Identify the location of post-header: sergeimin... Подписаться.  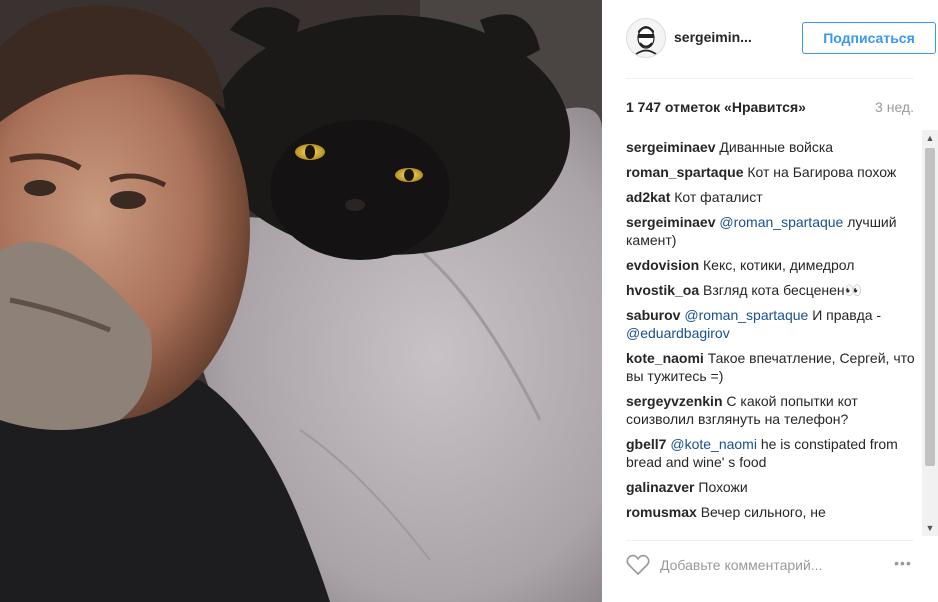
(781, 40).